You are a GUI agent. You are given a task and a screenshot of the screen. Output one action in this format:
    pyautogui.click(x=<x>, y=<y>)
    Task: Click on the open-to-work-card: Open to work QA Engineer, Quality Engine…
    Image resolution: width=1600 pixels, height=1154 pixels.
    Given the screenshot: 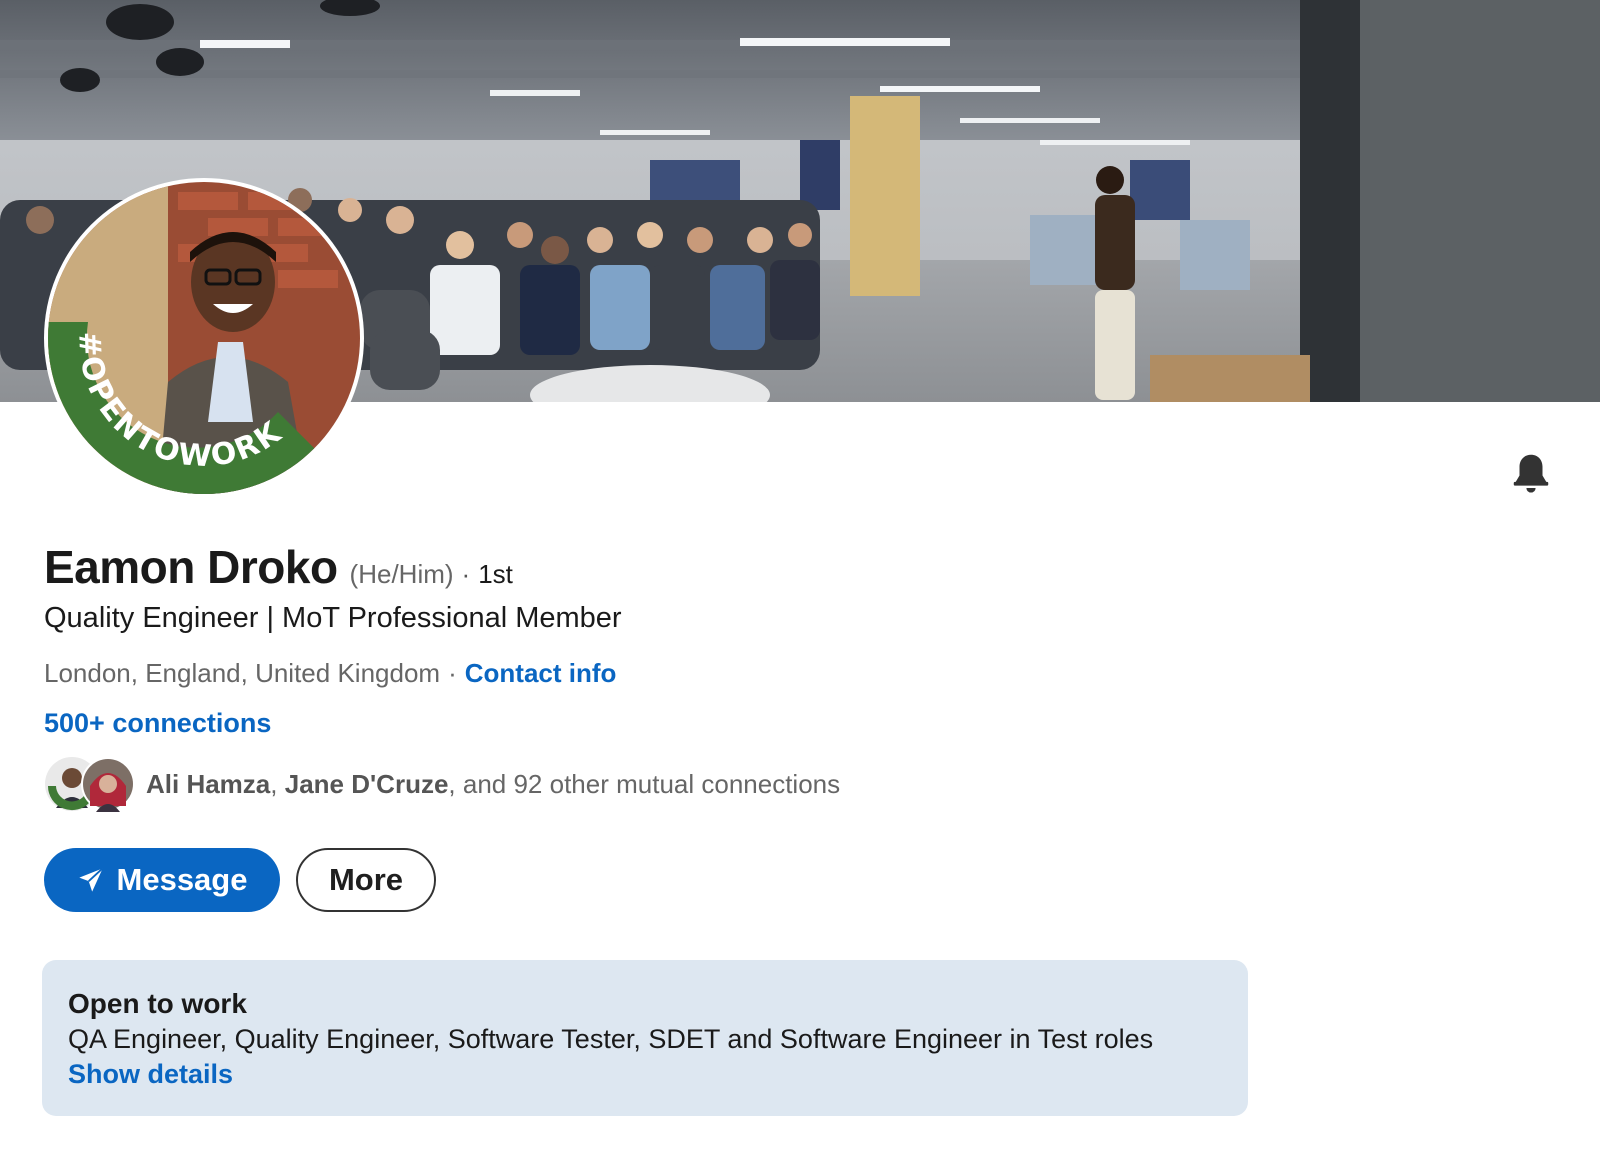 What is the action you would take?
    pyautogui.click(x=645, y=1038)
    